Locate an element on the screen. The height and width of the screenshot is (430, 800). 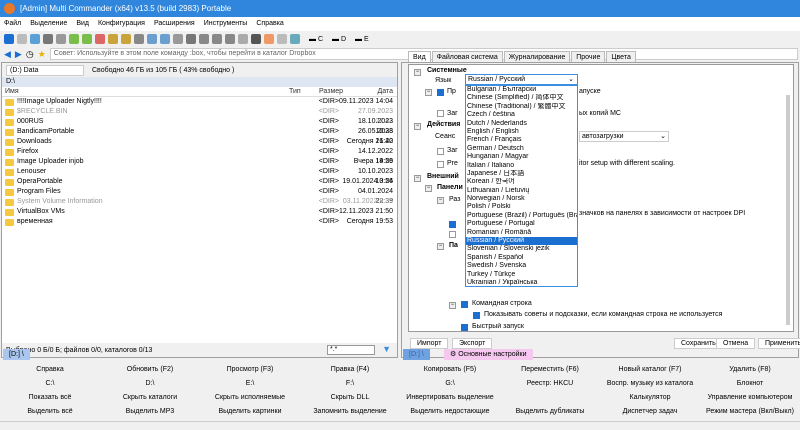
tab-1: Файловая система is located at coordinates (467, 56).